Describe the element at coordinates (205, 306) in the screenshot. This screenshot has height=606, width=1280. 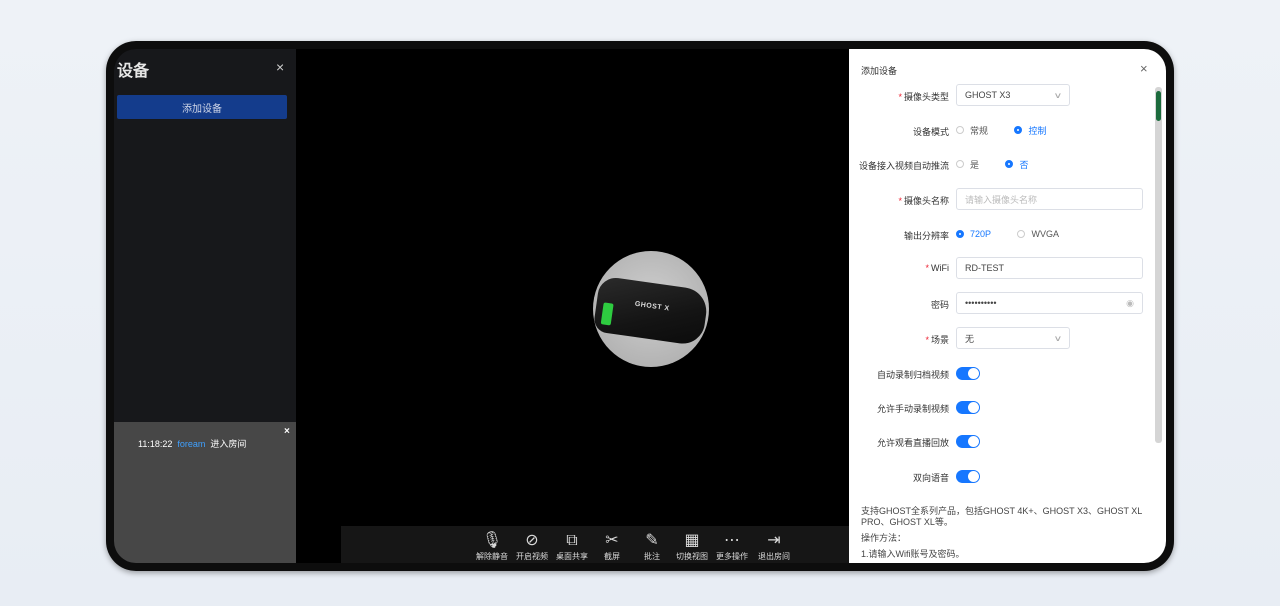
I see `device-sidebar: 设备 × 添加设备 × 11:18:22 foream 进入房间` at that location.